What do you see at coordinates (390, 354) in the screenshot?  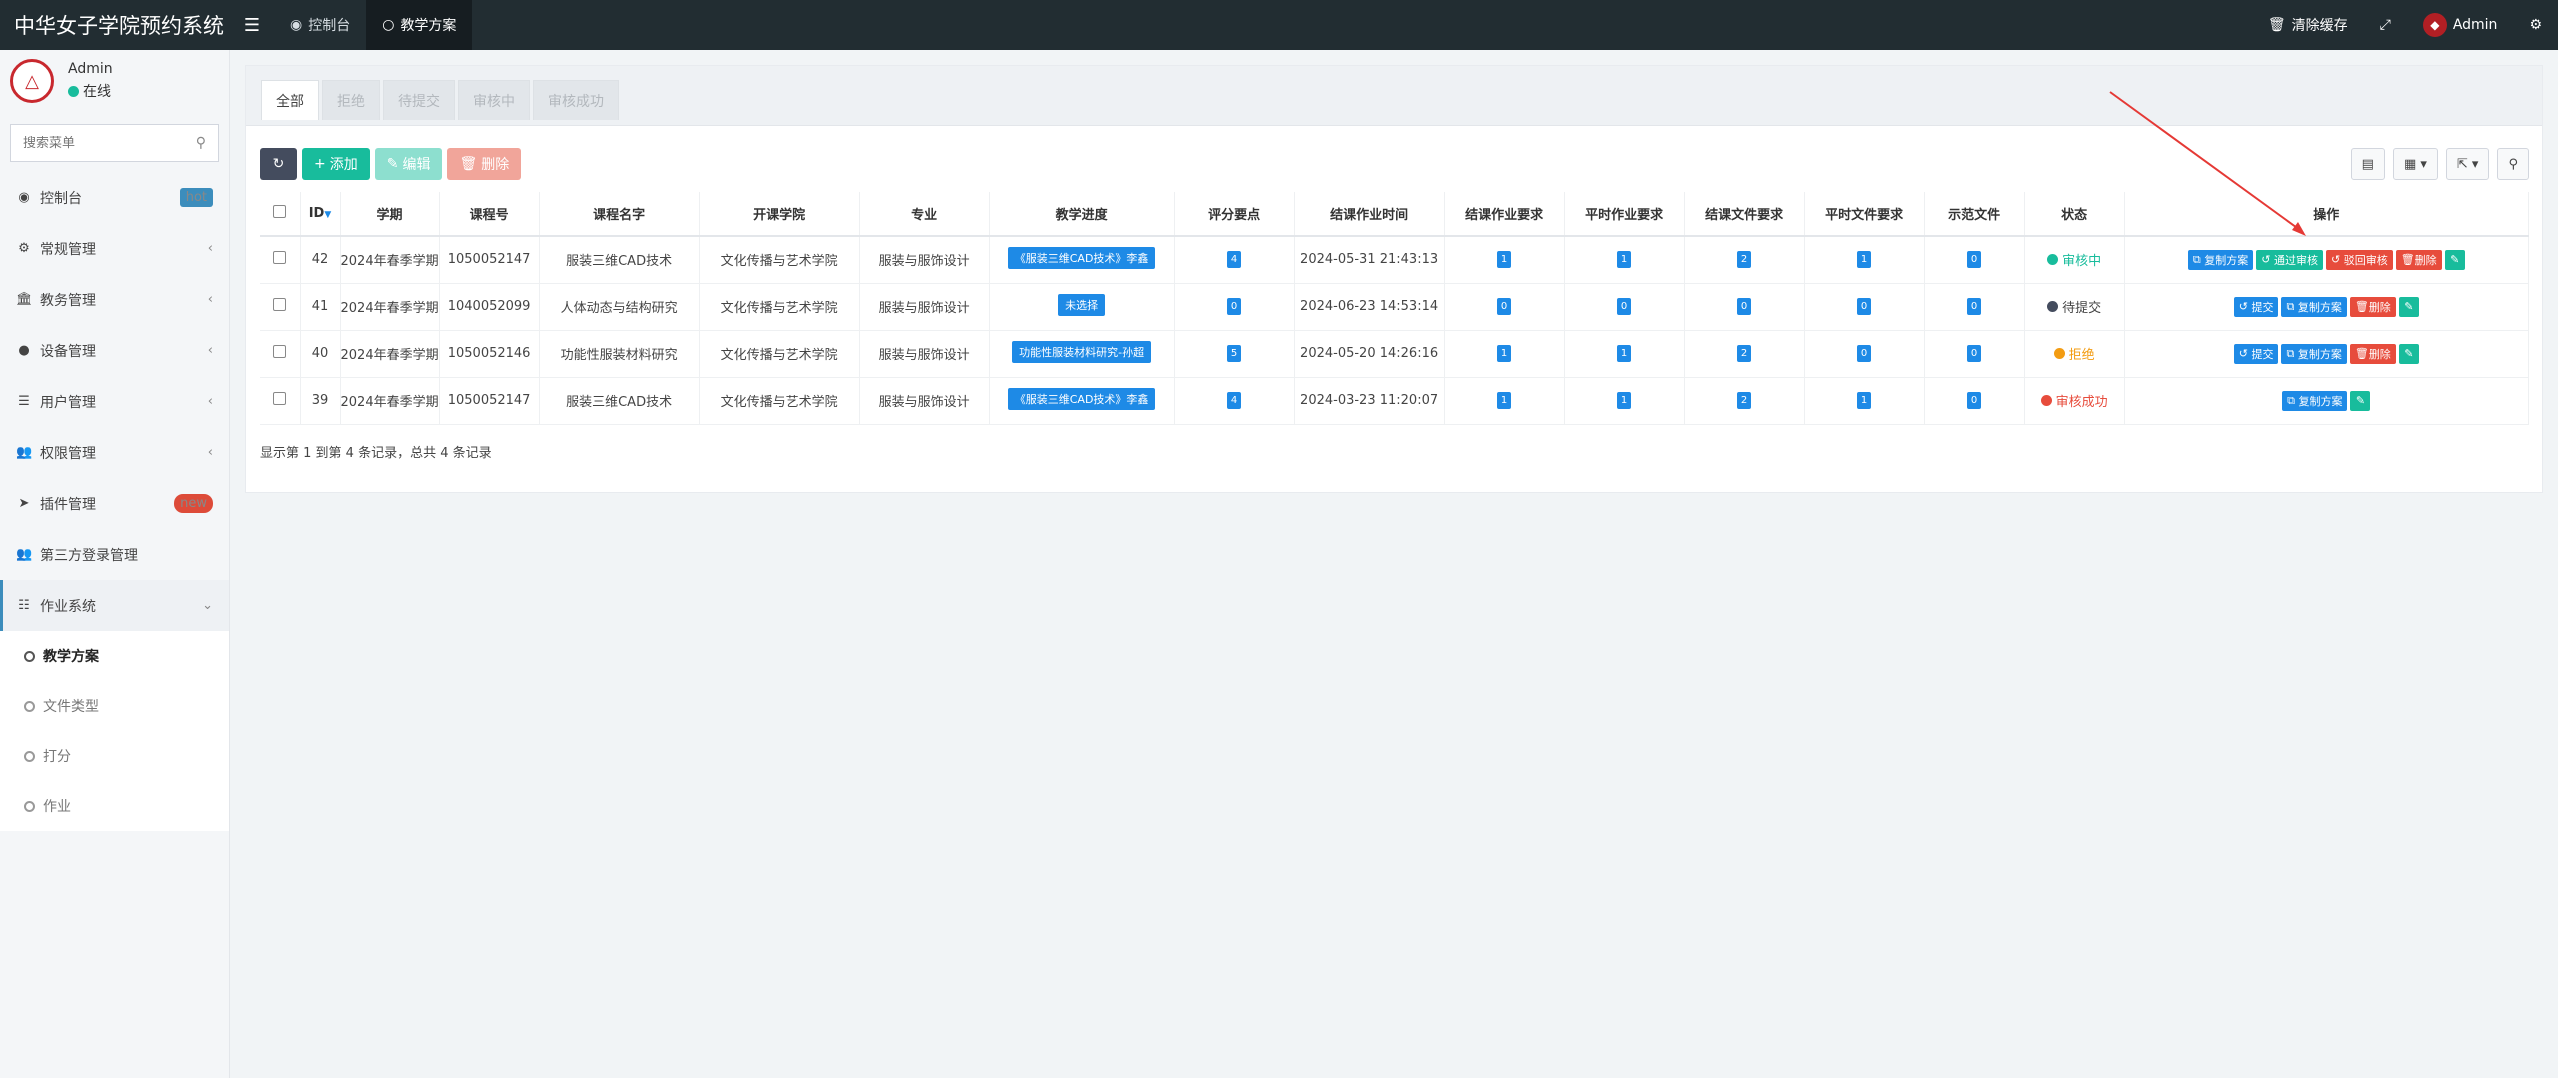 I see `cell-term: 2024年春季学期` at bounding box center [390, 354].